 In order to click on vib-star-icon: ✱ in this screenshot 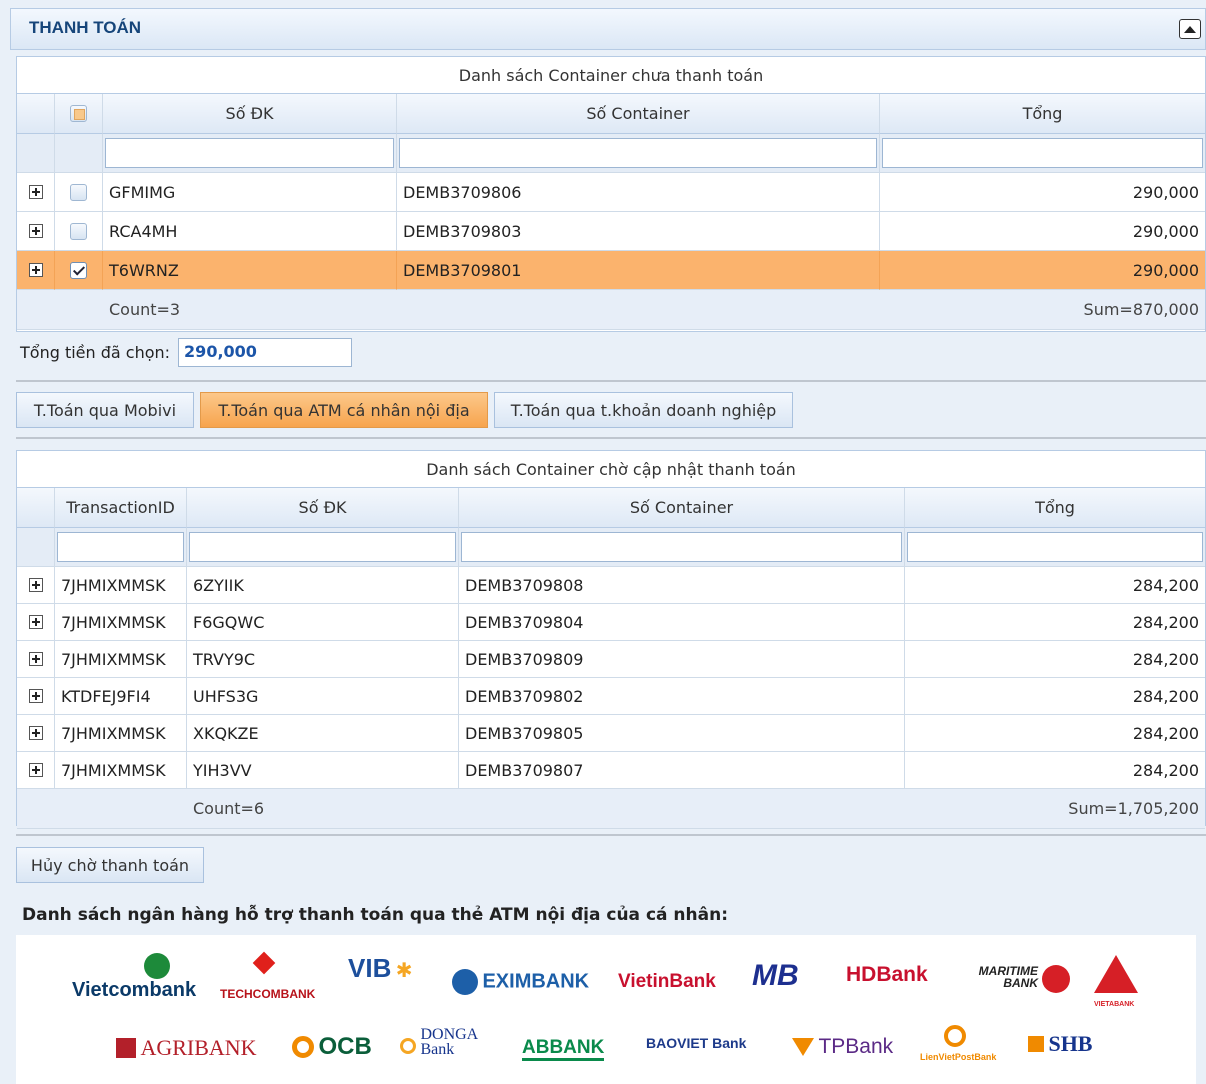, I will do `click(404, 971)`.